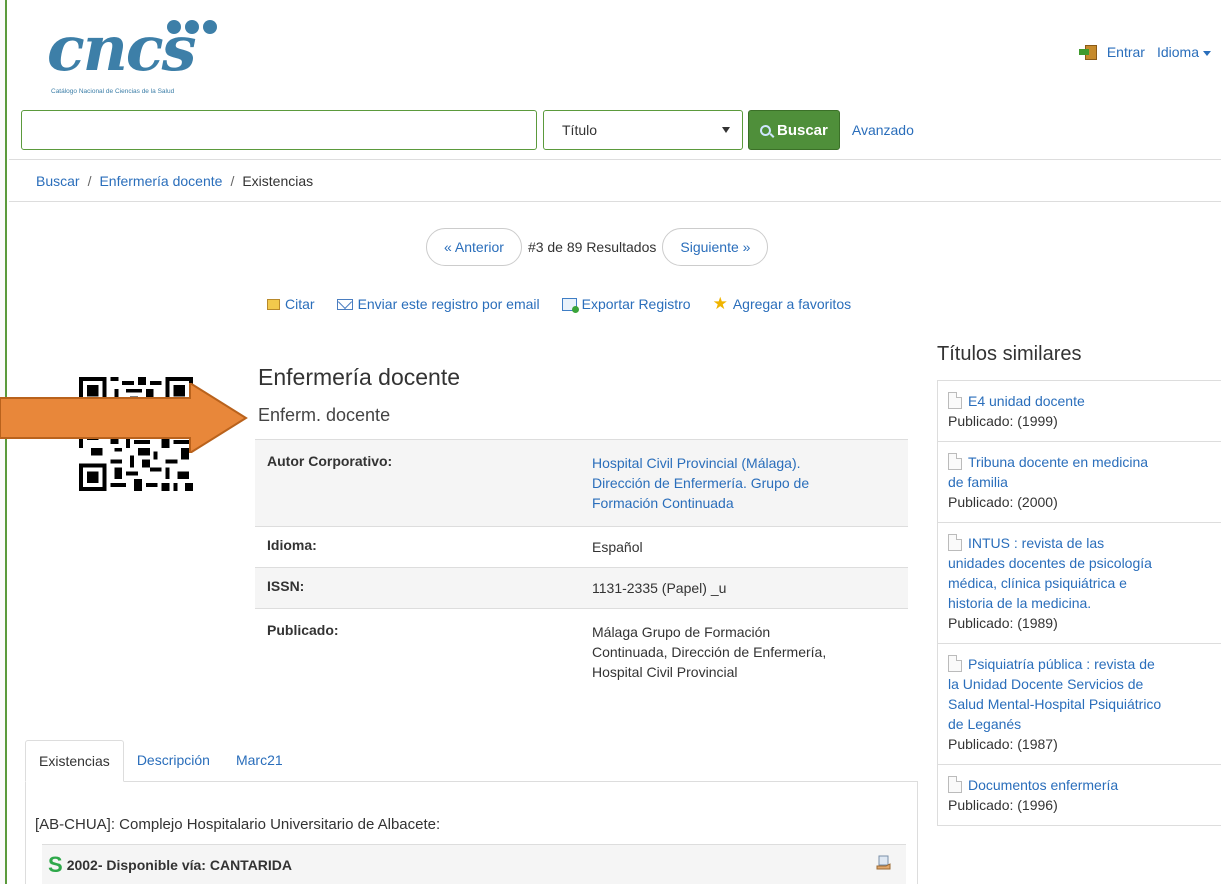 Image resolution: width=1221 pixels, height=884 pixels. What do you see at coordinates (765, 130) in the screenshot?
I see `search-icon` at bounding box center [765, 130].